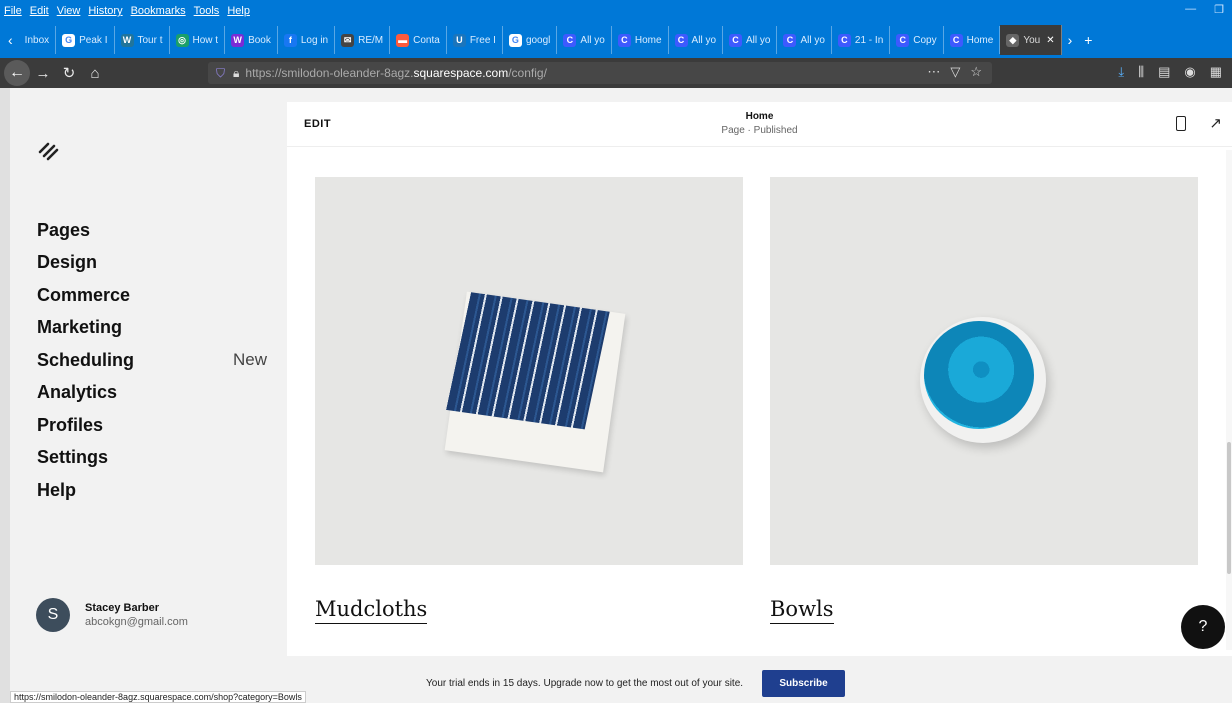 The image size is (1232, 703). What do you see at coordinates (152, 425) in the screenshot?
I see `sidebar-item-profiles: Profiles` at bounding box center [152, 425].